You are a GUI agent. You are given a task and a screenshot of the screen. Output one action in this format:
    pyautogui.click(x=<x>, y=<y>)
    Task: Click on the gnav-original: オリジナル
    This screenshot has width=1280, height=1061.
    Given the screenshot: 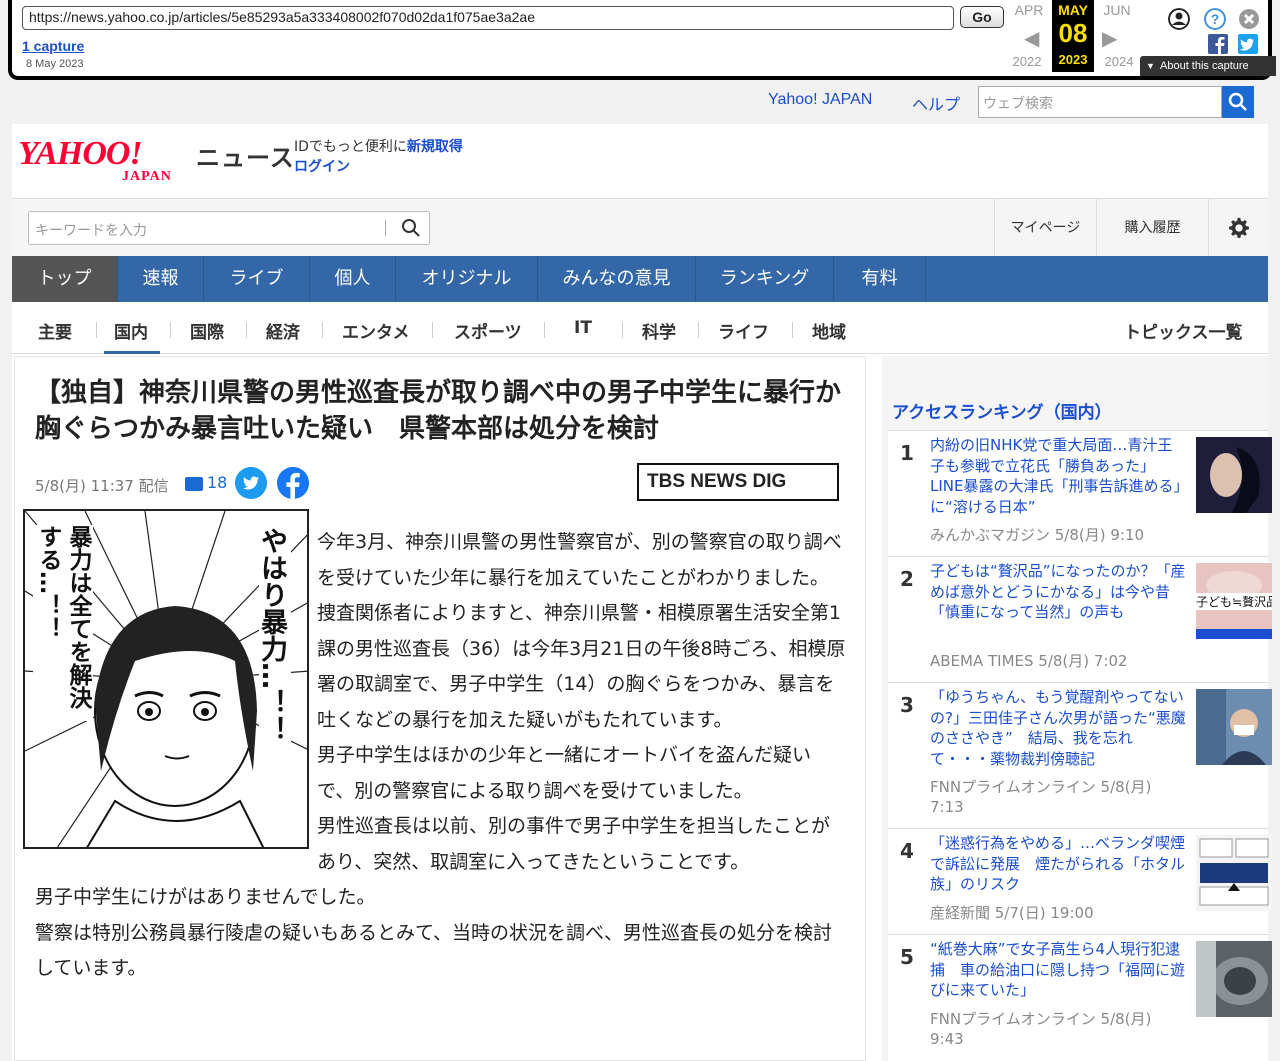 What is the action you would take?
    pyautogui.click(x=467, y=279)
    